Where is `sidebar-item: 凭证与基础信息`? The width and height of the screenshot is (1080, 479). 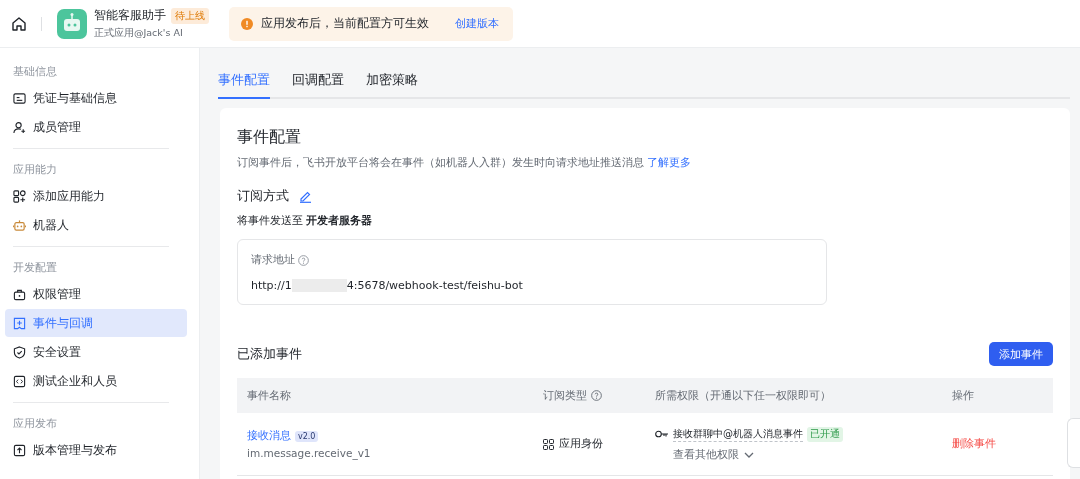 sidebar-item: 凭证与基础信息 is located at coordinates (96, 98).